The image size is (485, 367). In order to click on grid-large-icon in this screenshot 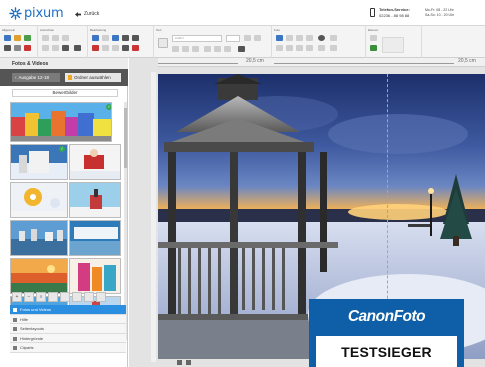, I will do `click(65, 297)`.